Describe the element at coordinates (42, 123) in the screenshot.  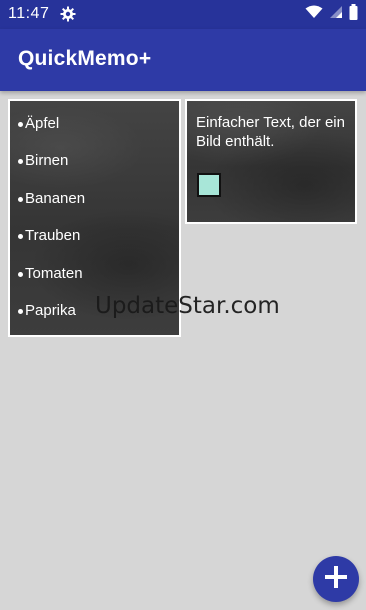
I see `list-item-label: Äpfel` at that location.